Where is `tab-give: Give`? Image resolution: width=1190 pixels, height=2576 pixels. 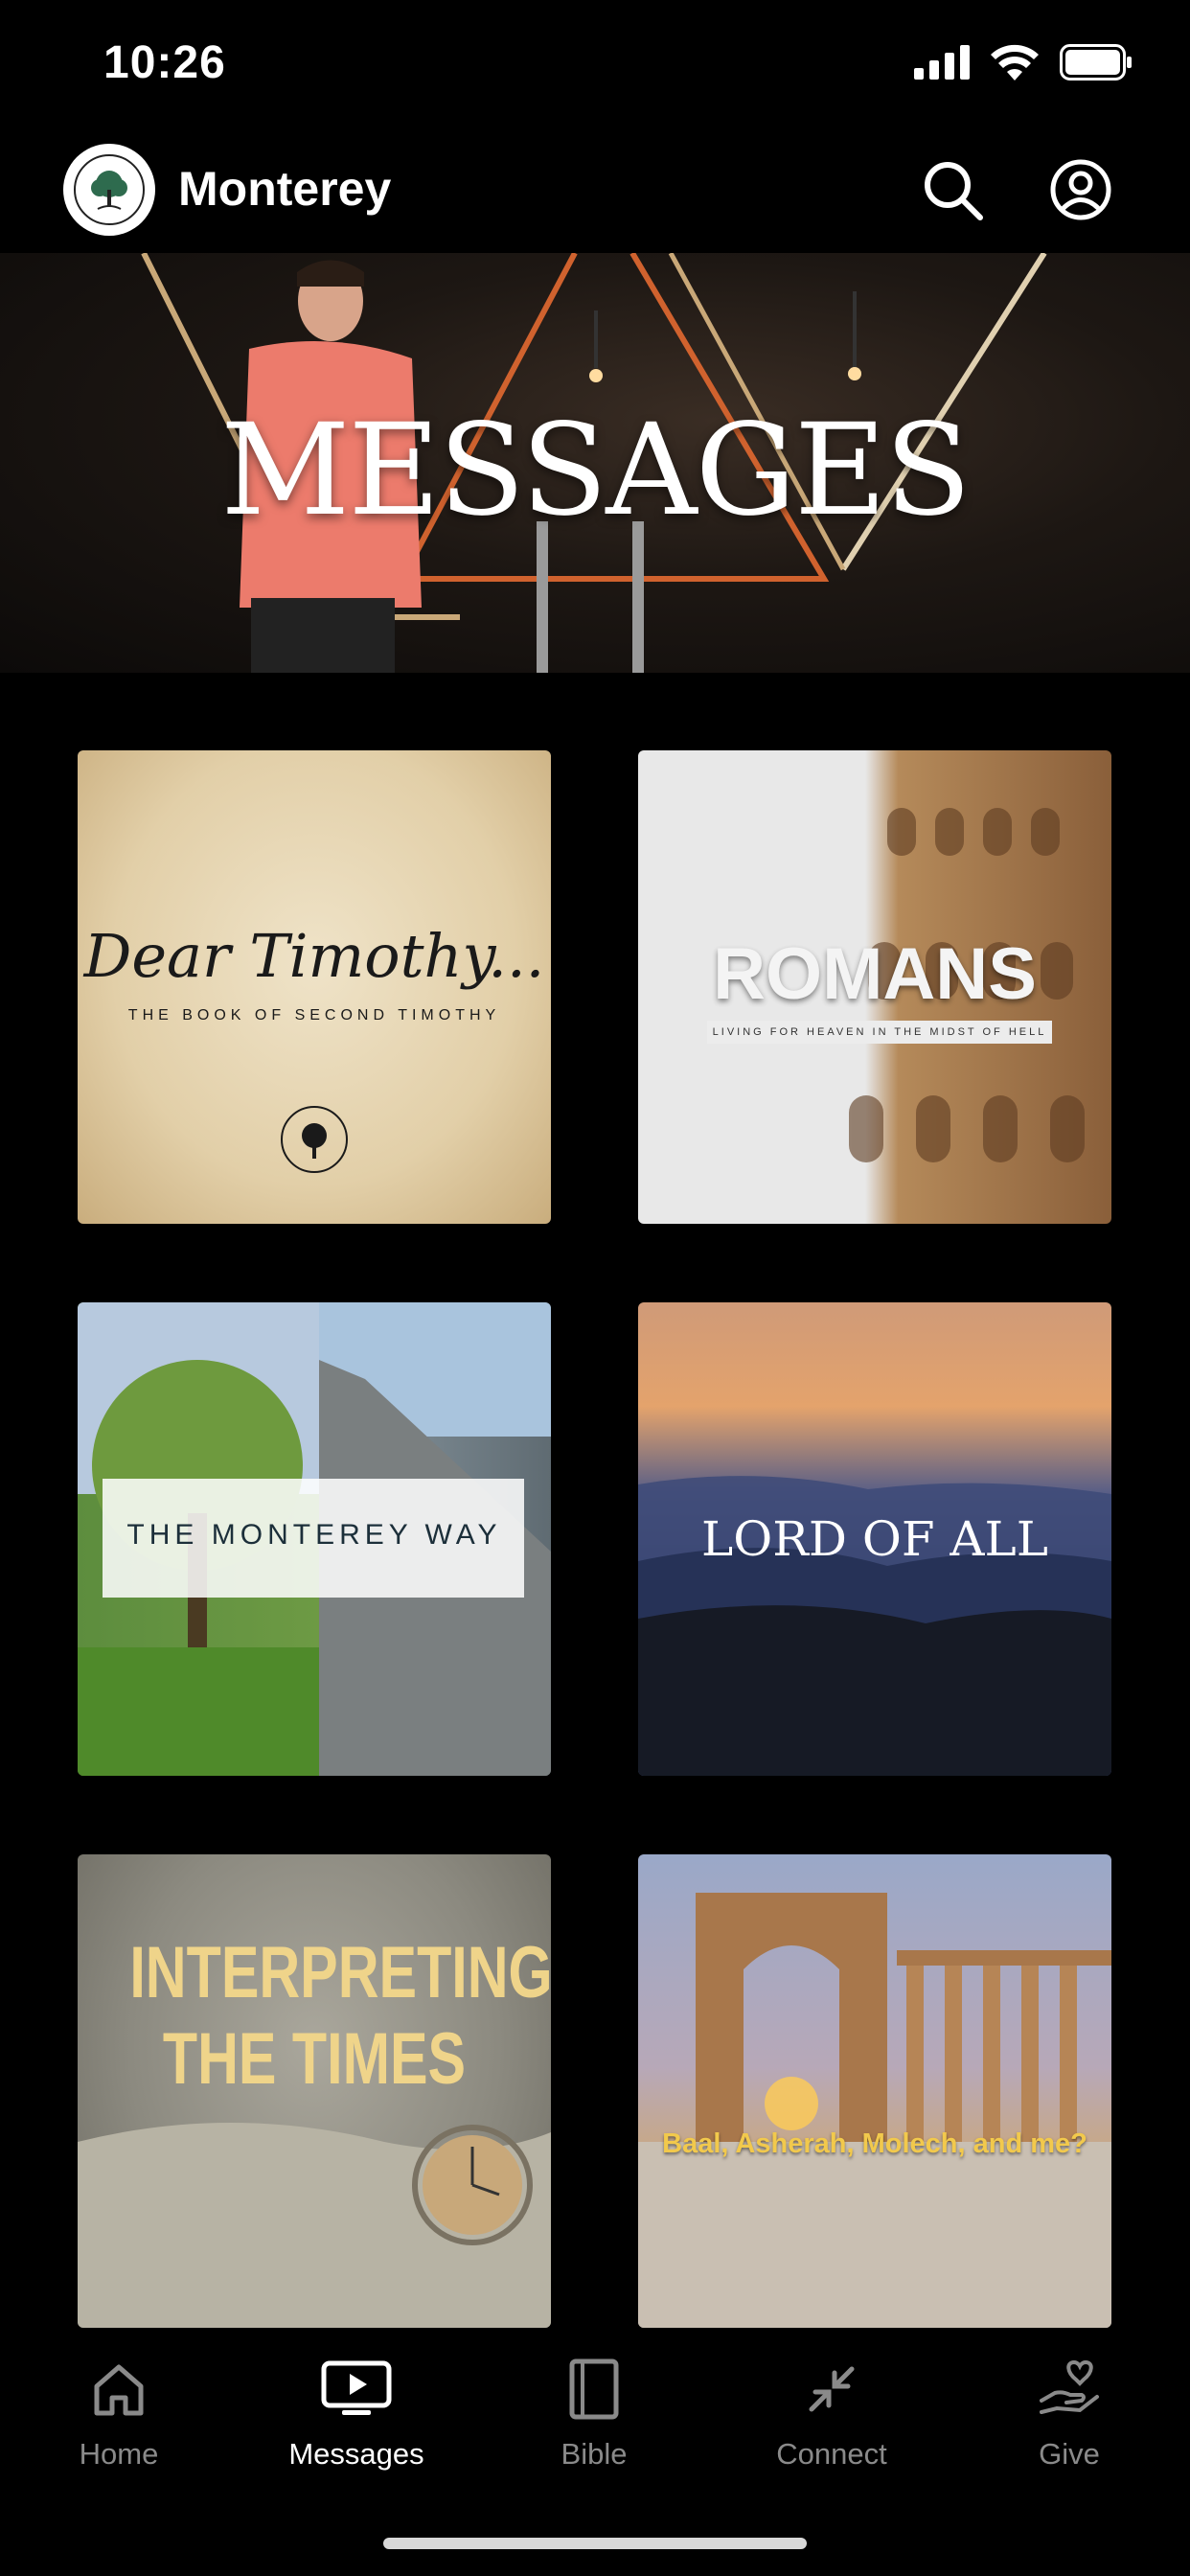
tab-give: Give is located at coordinates (1069, 2412).